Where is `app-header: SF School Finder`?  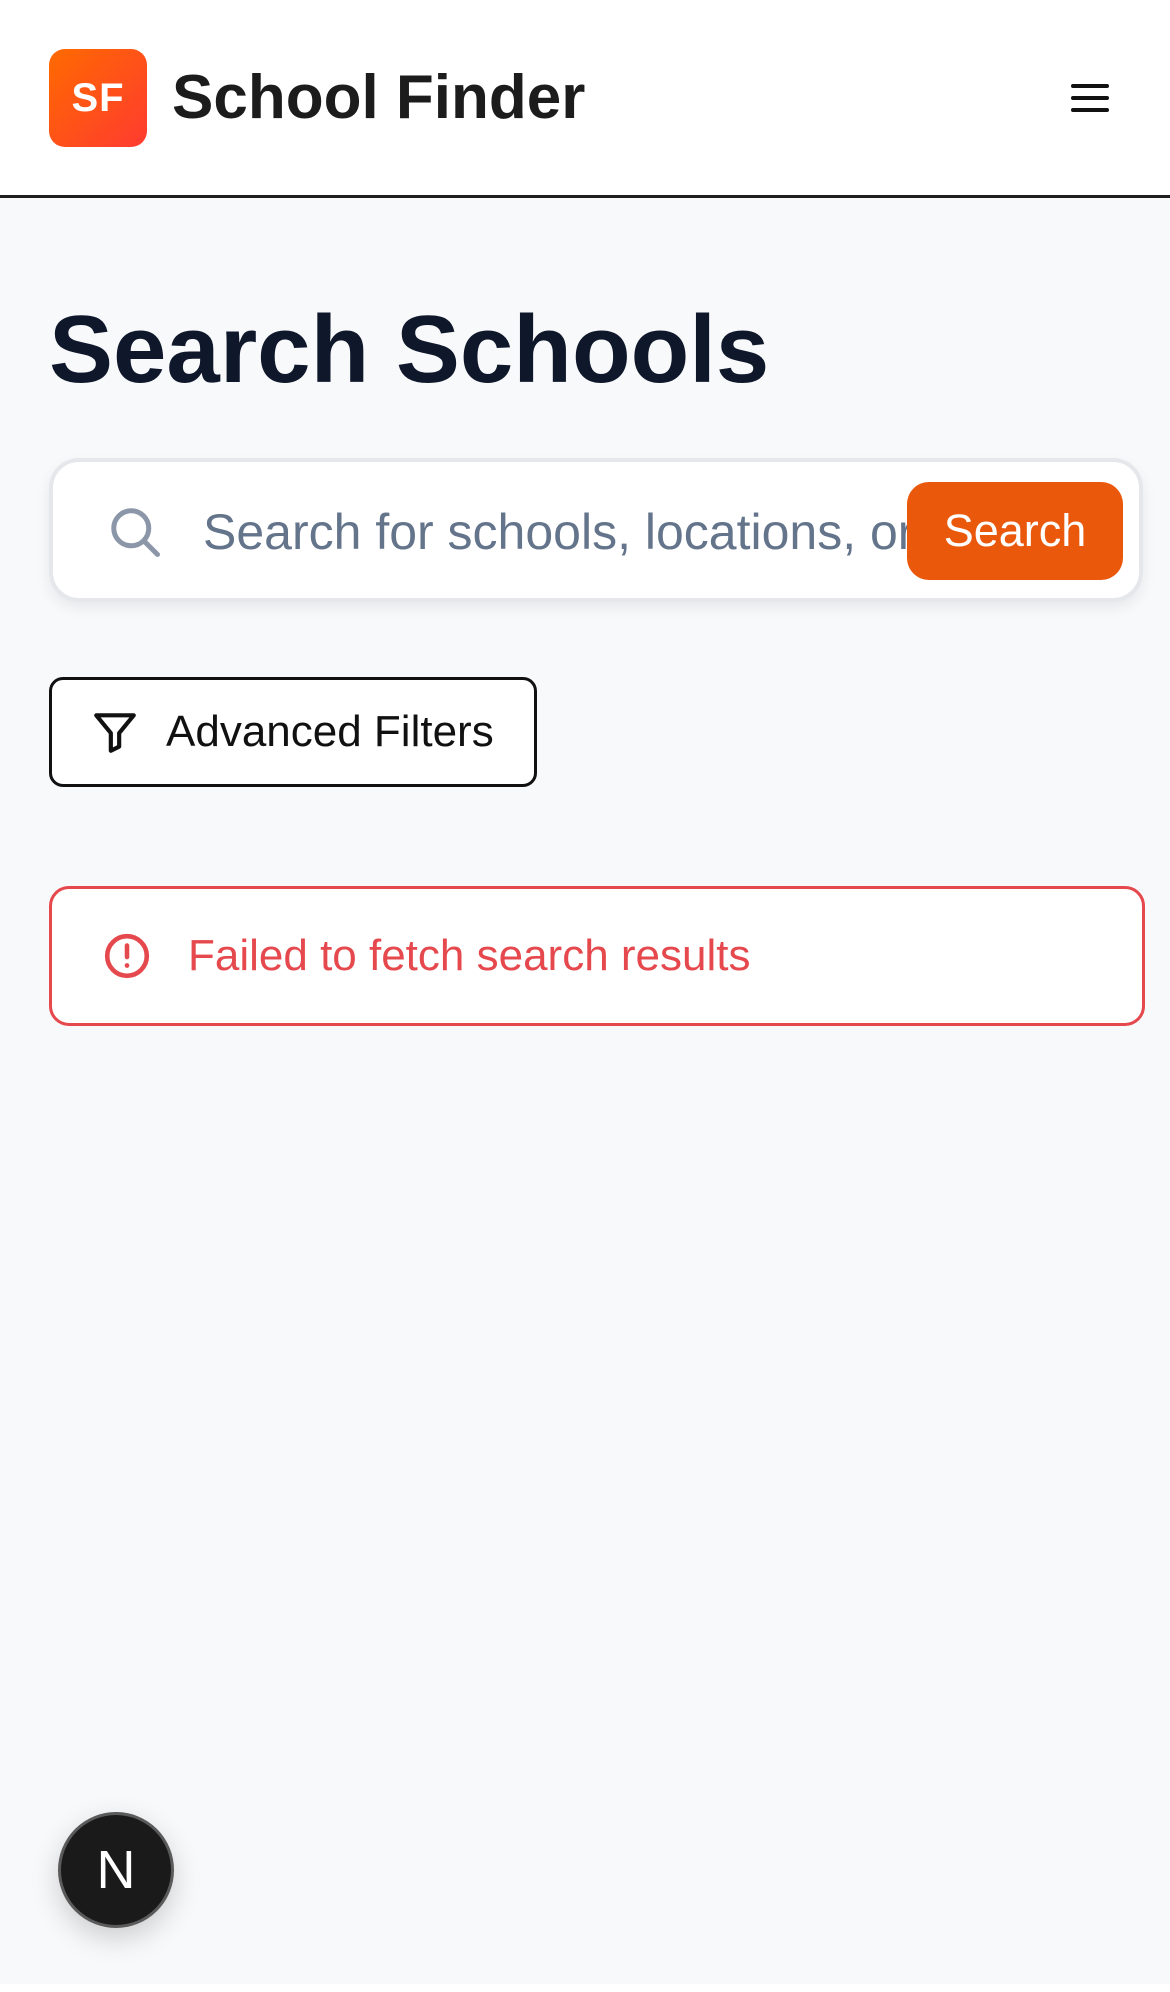
app-header: SF School Finder is located at coordinates (585, 99).